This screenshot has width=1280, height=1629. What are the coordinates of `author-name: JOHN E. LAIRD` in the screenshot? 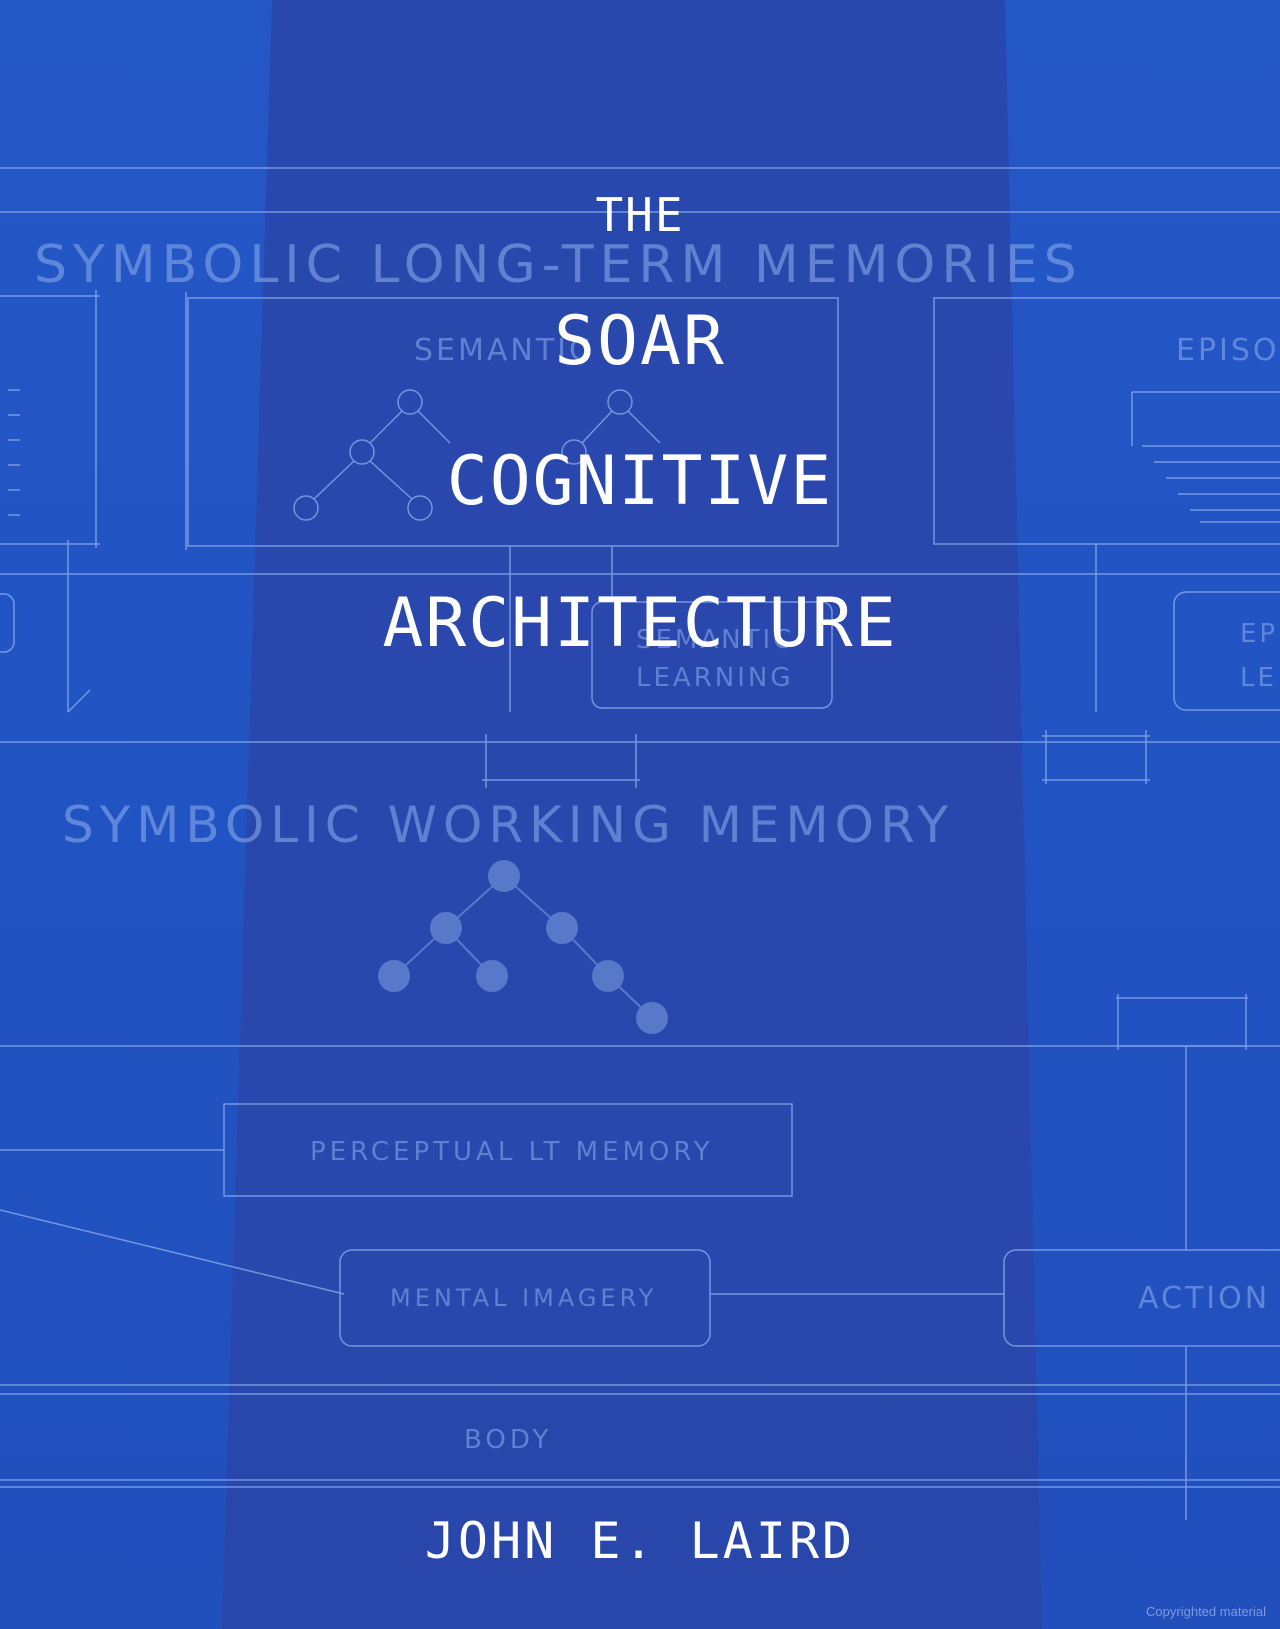 It's located at (640, 1541).